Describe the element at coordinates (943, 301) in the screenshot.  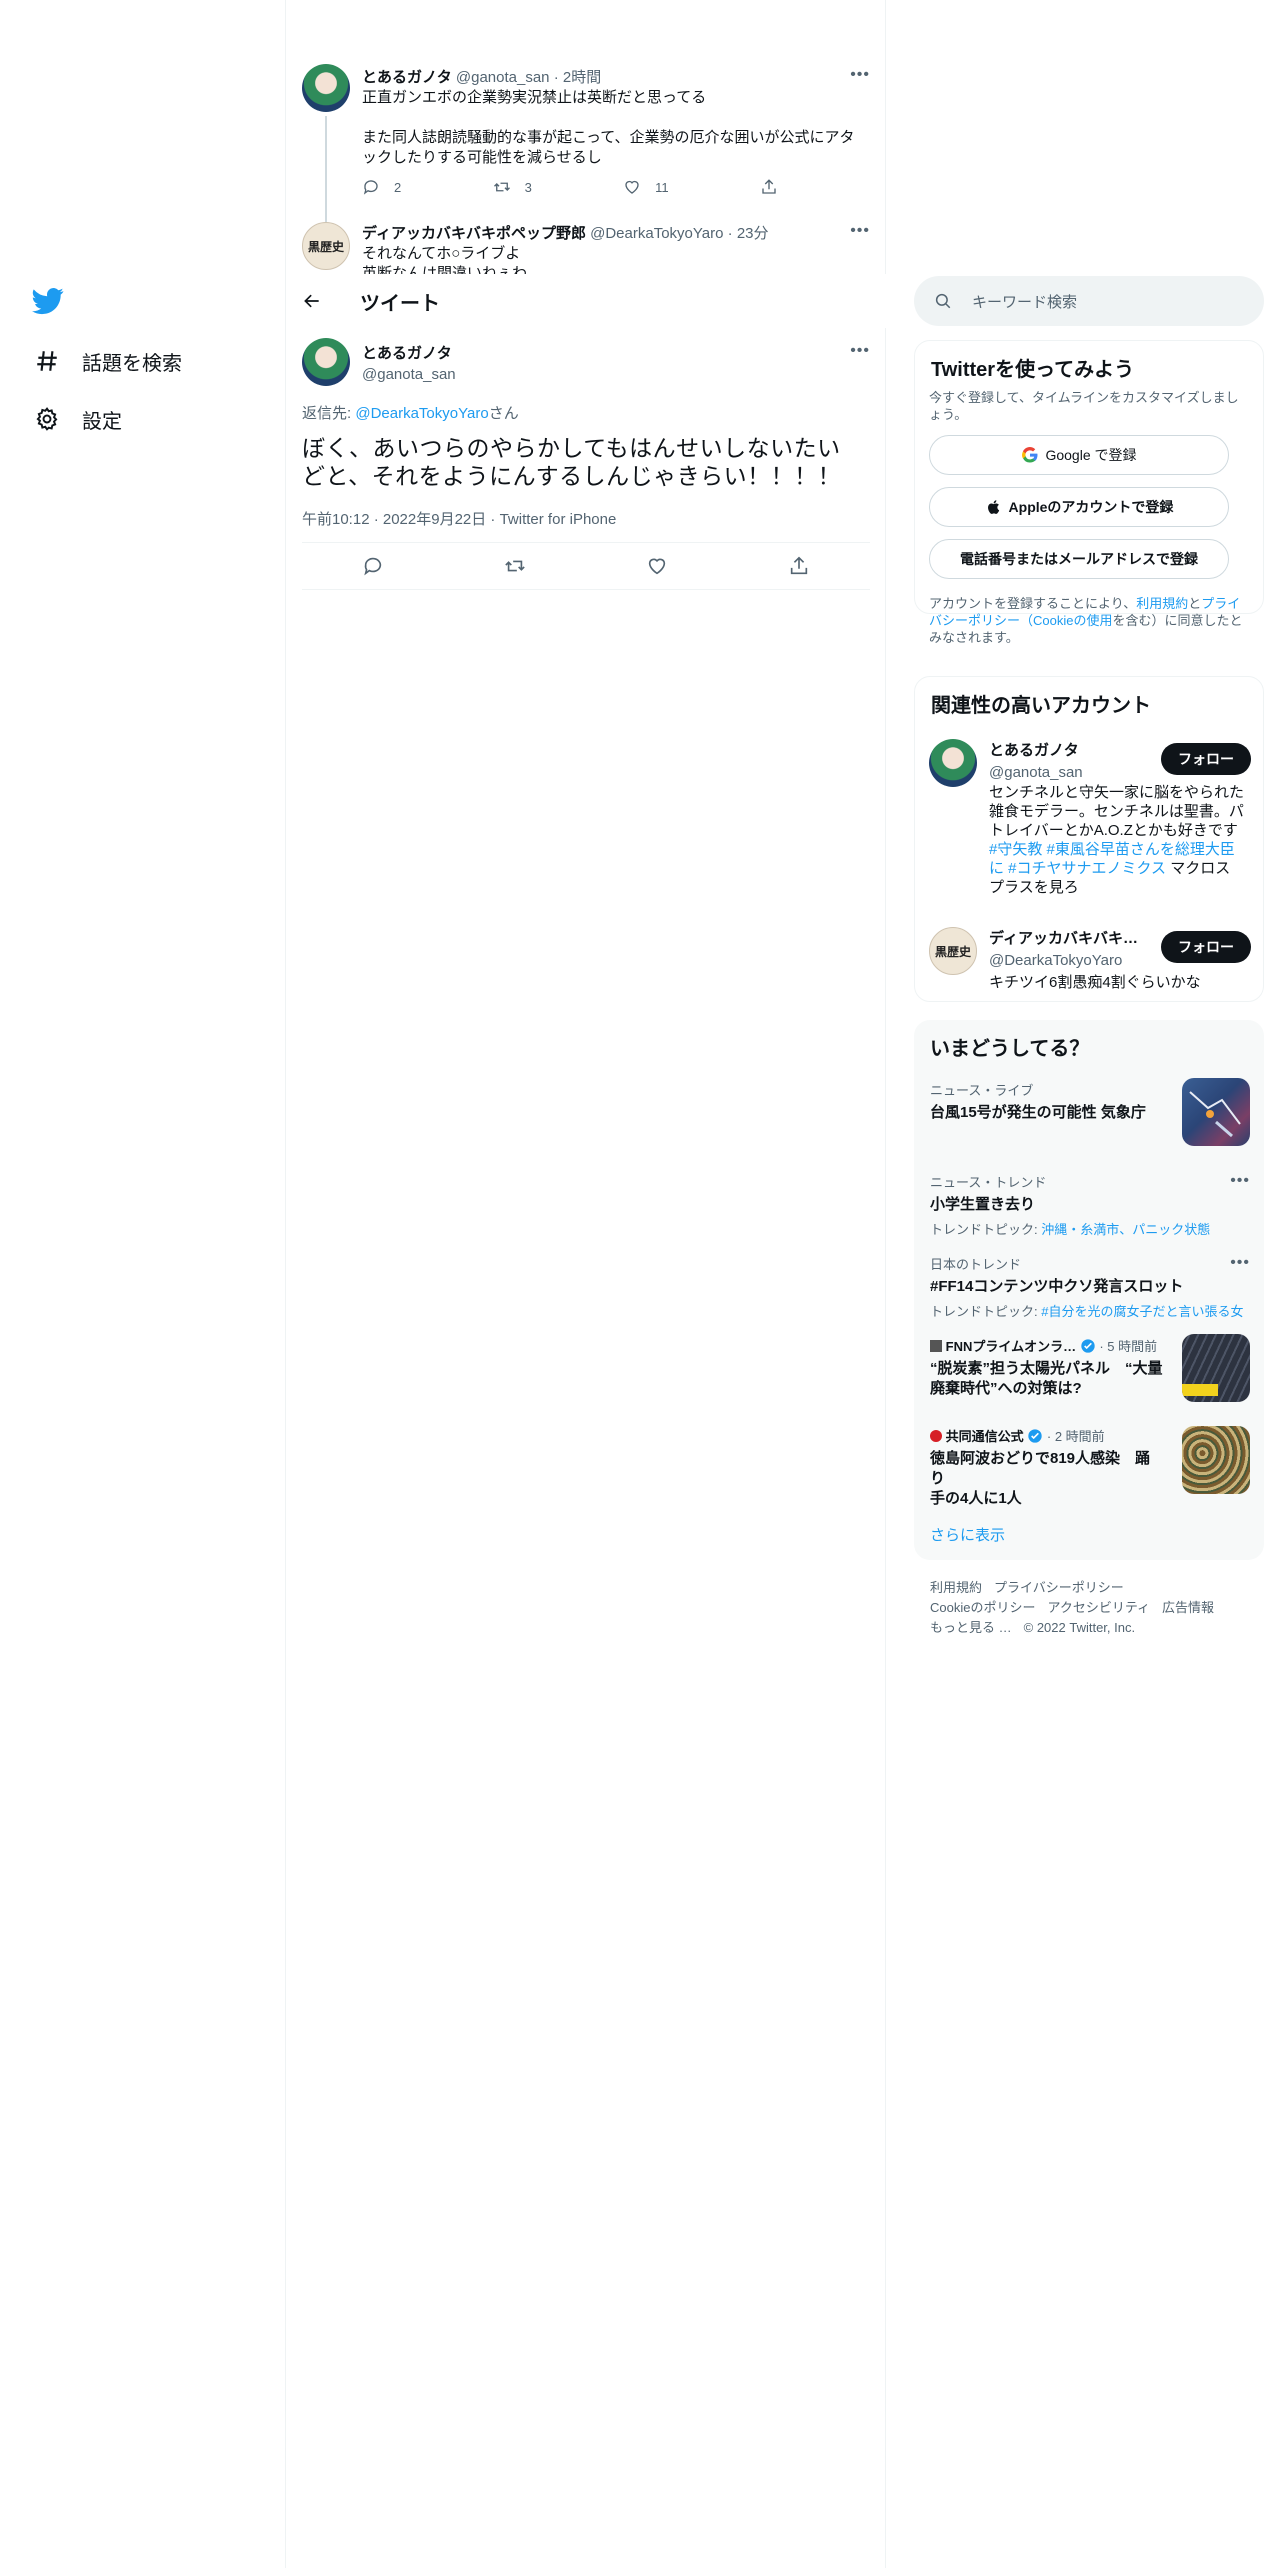
I see `search-icon` at that location.